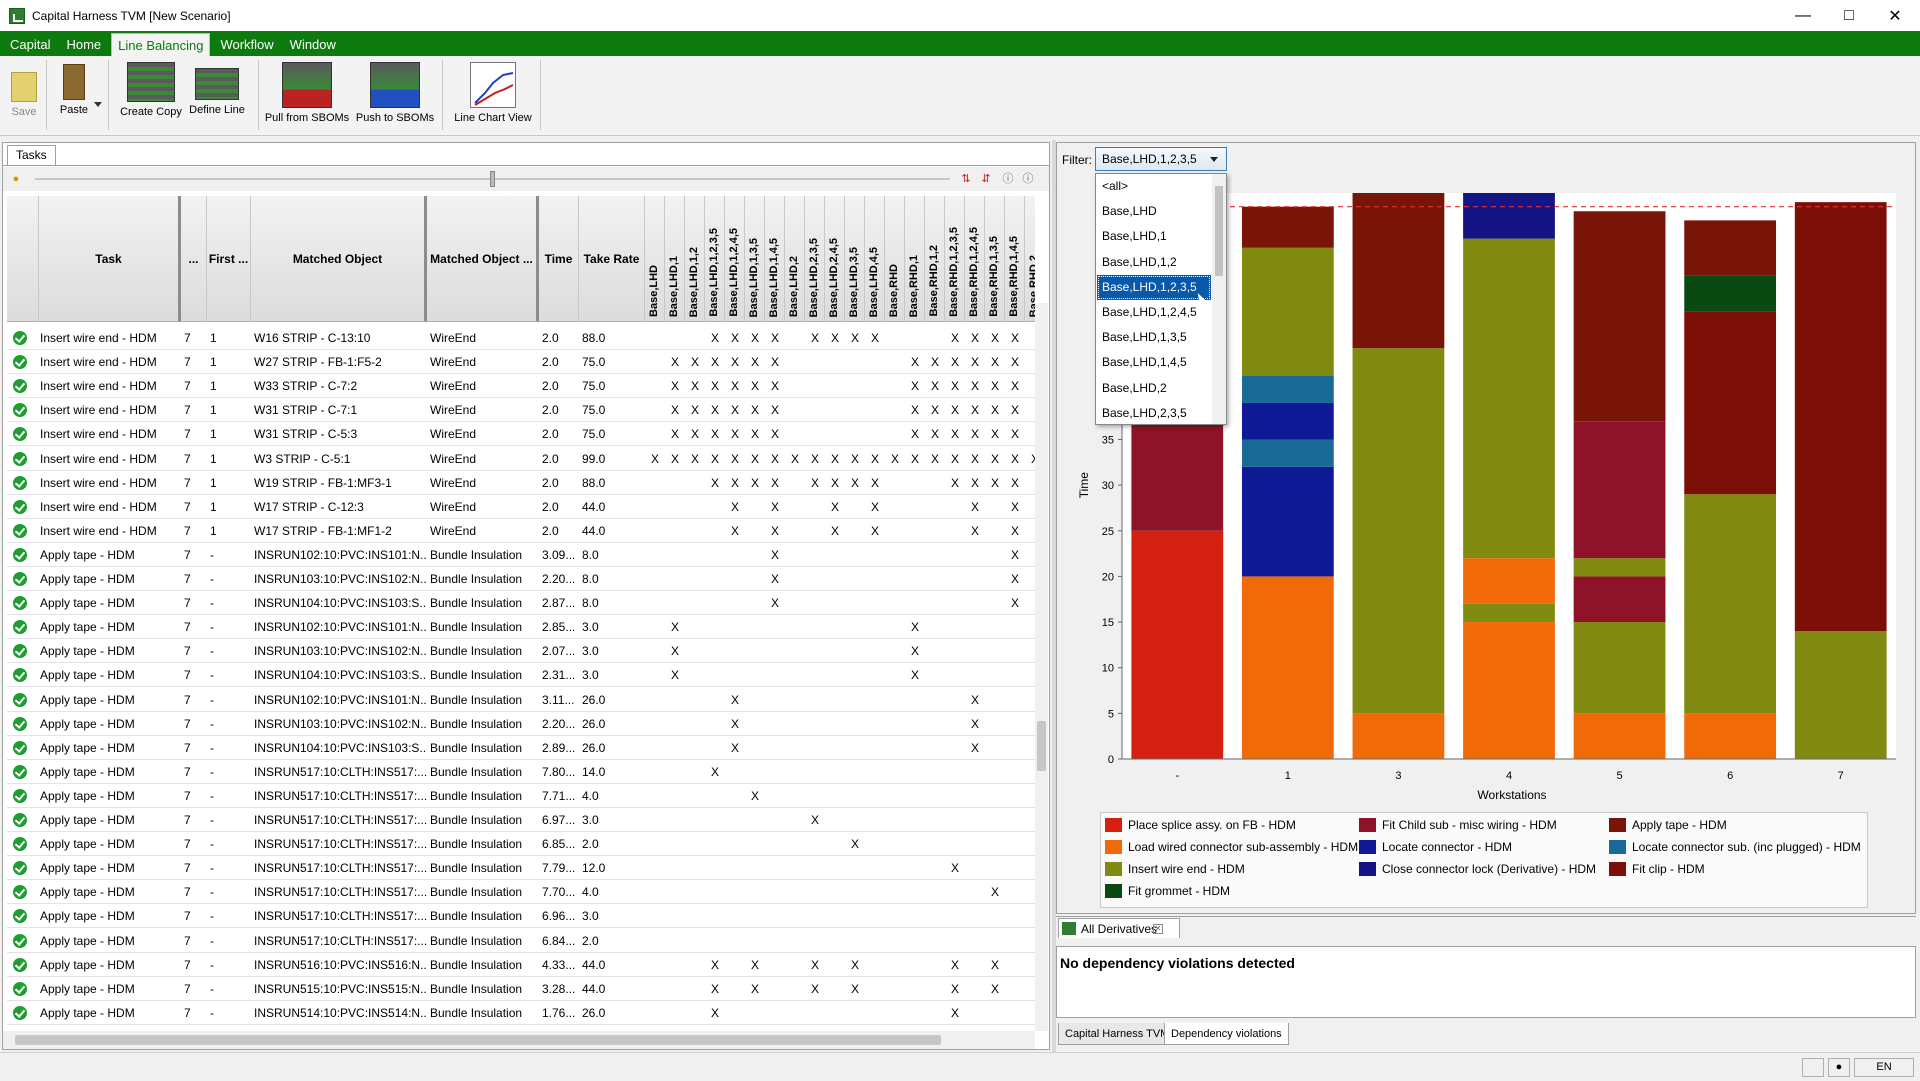 Image resolution: width=1920 pixels, height=1081 pixels. I want to click on header-derivative: Base,RHD,1,3,5, so click(995, 259).